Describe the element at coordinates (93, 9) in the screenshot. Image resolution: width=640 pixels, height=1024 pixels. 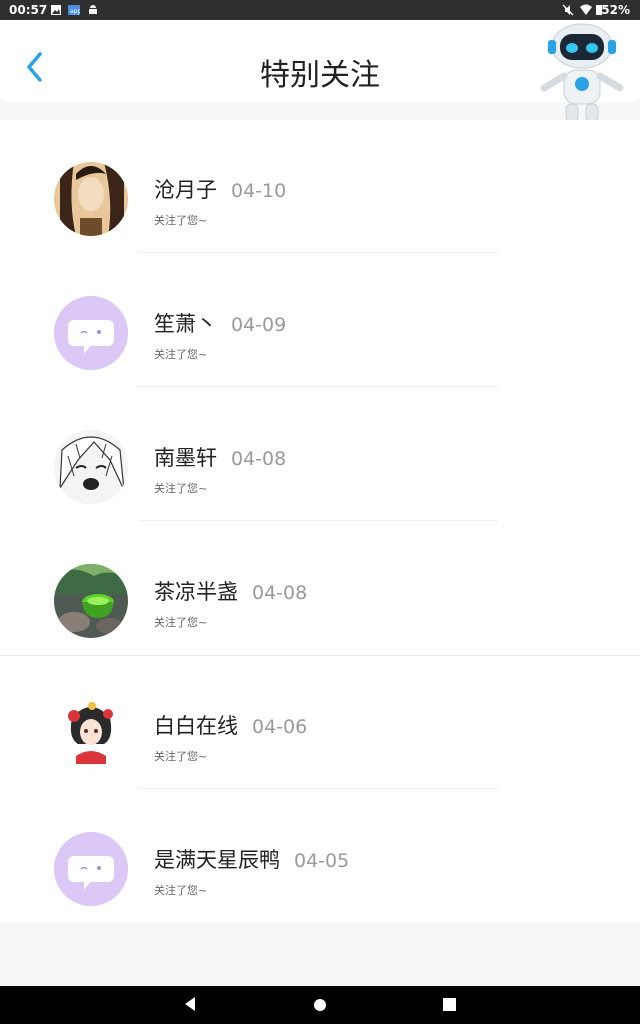
I see `android-icon` at that location.